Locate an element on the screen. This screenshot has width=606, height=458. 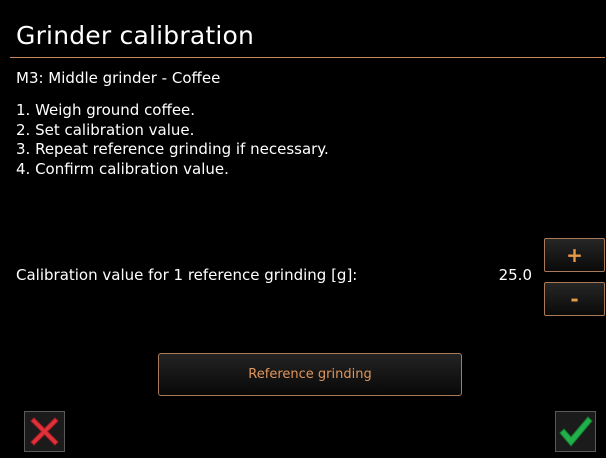
cancel-button is located at coordinates (44, 431).